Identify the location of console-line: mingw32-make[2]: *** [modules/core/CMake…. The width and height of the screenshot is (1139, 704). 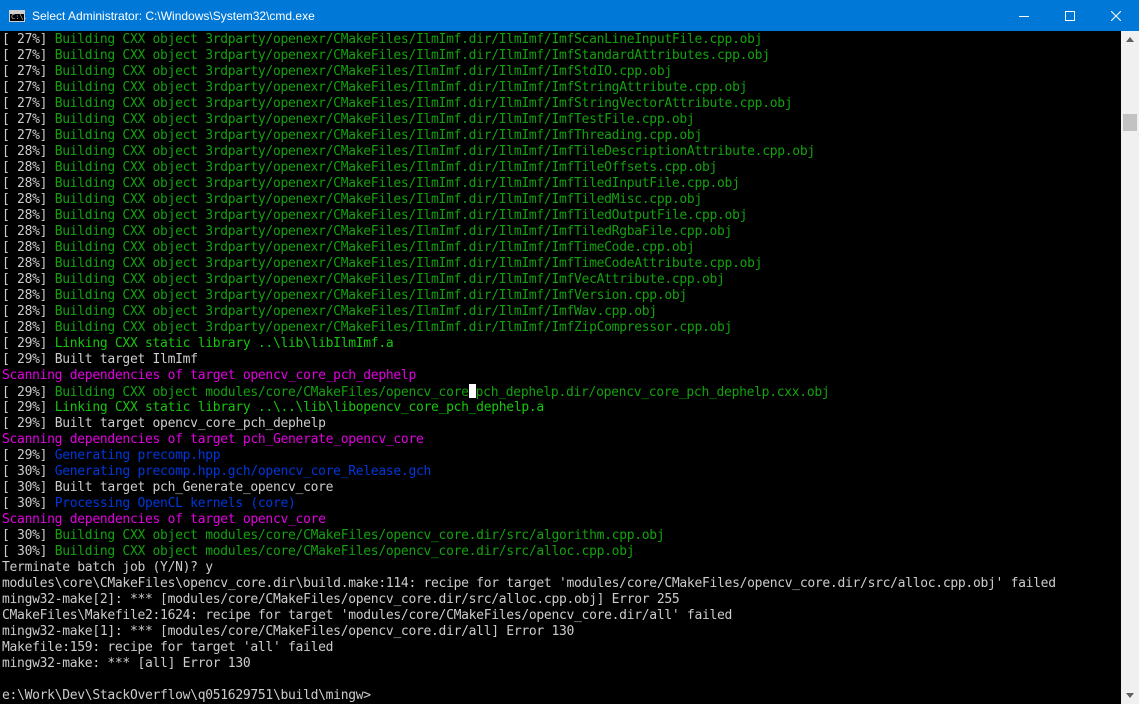
(529, 600).